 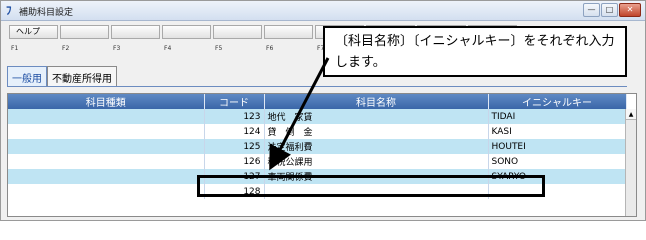 What do you see at coordinates (299, 114) in the screenshot?
I see `pointer-arrow-icon` at bounding box center [299, 114].